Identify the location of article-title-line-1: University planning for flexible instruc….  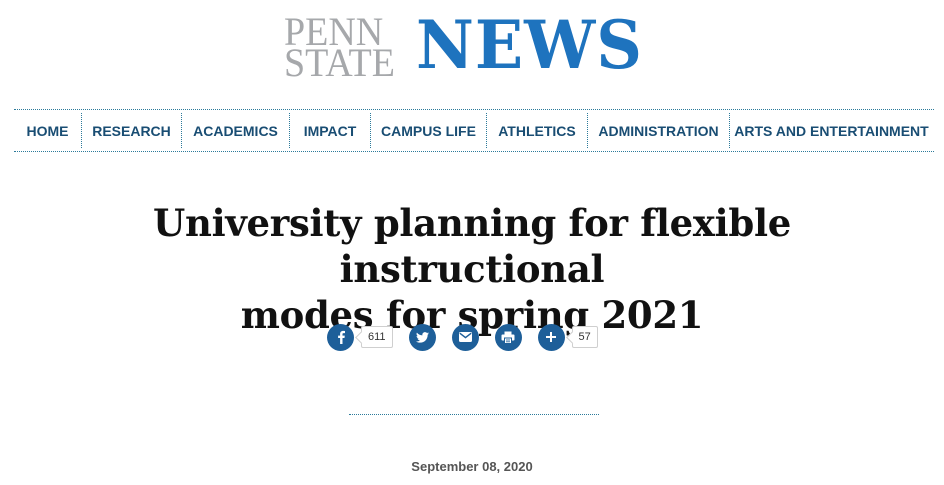
(472, 246).